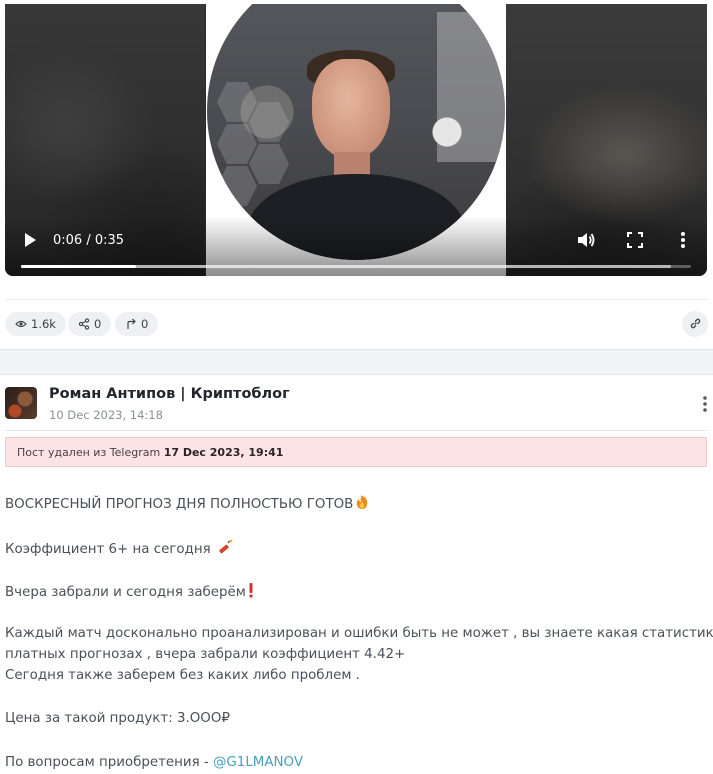  What do you see at coordinates (109, 762) in the screenshot?
I see `post-line-text: По вопросам приобретения -` at bounding box center [109, 762].